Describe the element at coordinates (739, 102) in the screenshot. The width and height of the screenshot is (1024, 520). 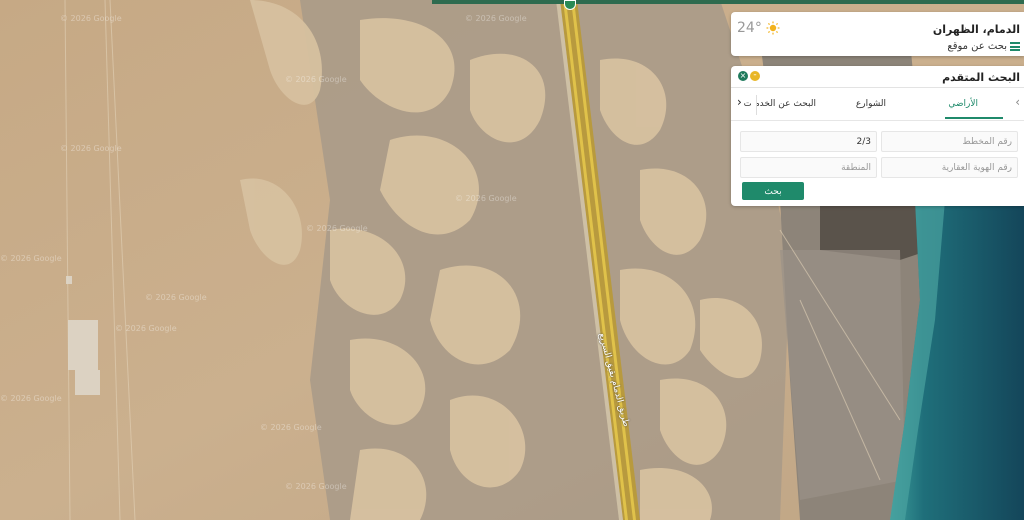
I see `chevron-left-icon: ›` at that location.